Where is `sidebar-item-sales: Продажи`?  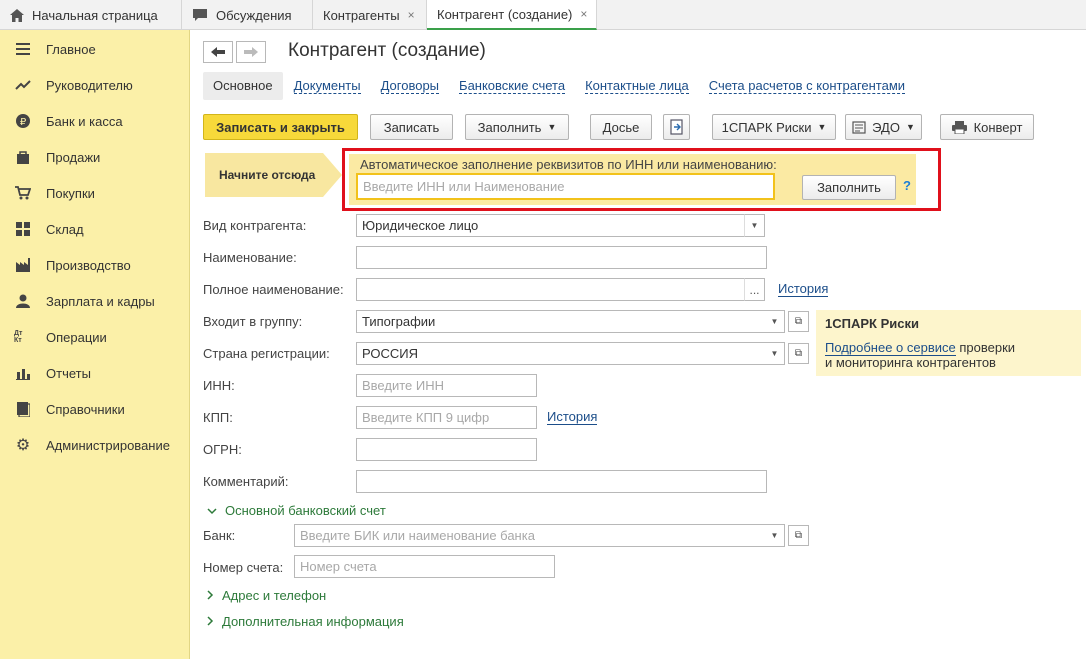 sidebar-item-sales: Продажи is located at coordinates (94, 157).